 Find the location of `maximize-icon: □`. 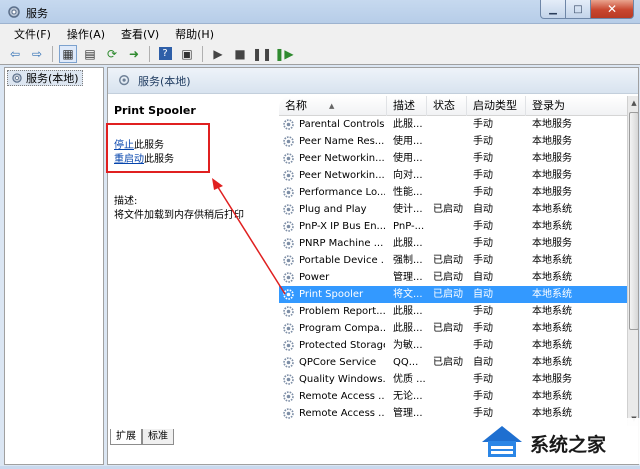

maximize-icon: □ is located at coordinates (578, 9).